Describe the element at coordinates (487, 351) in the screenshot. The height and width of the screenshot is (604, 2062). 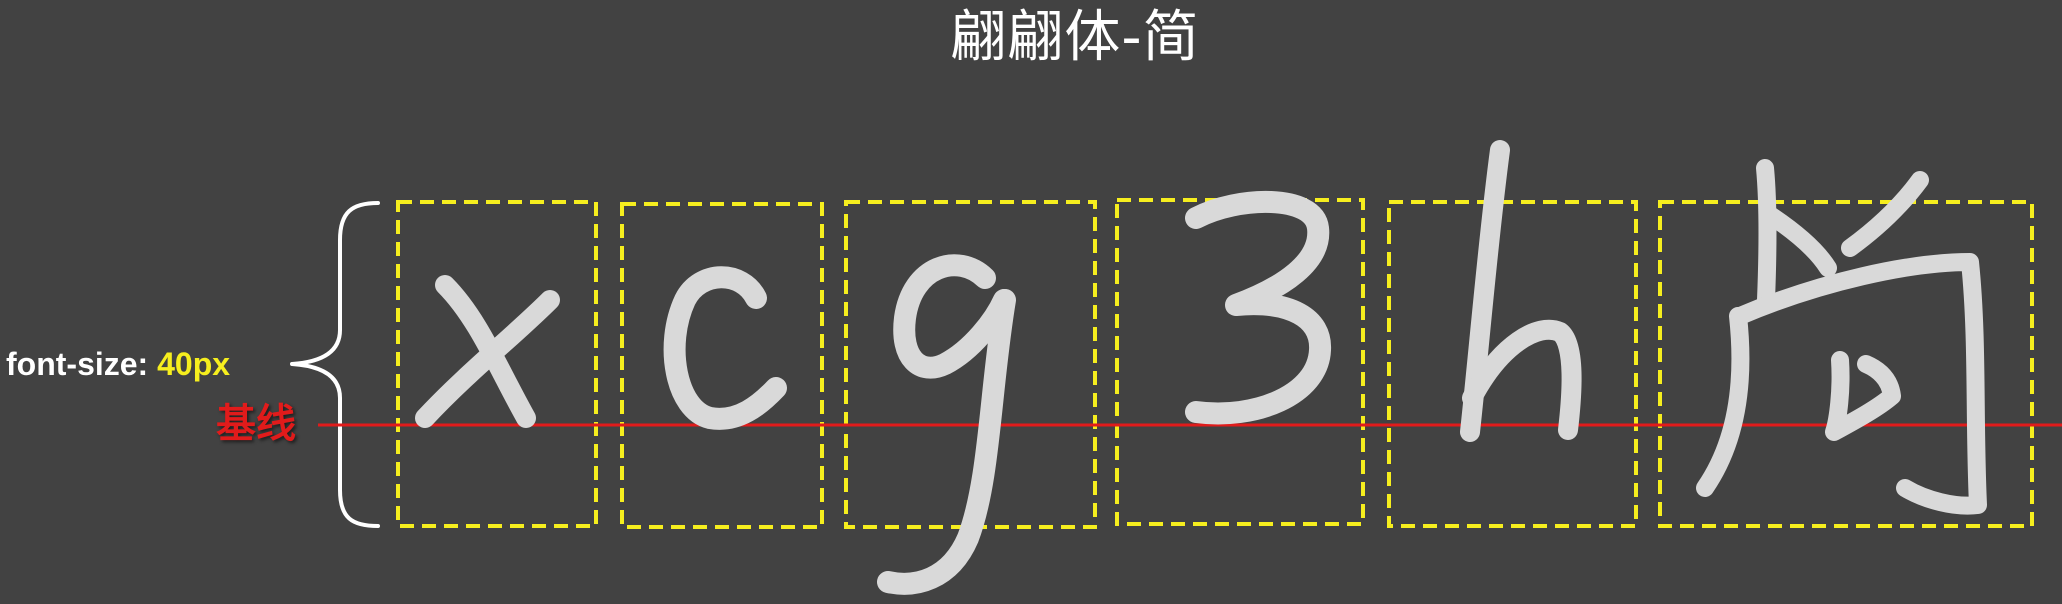
I see `glyph-x` at that location.